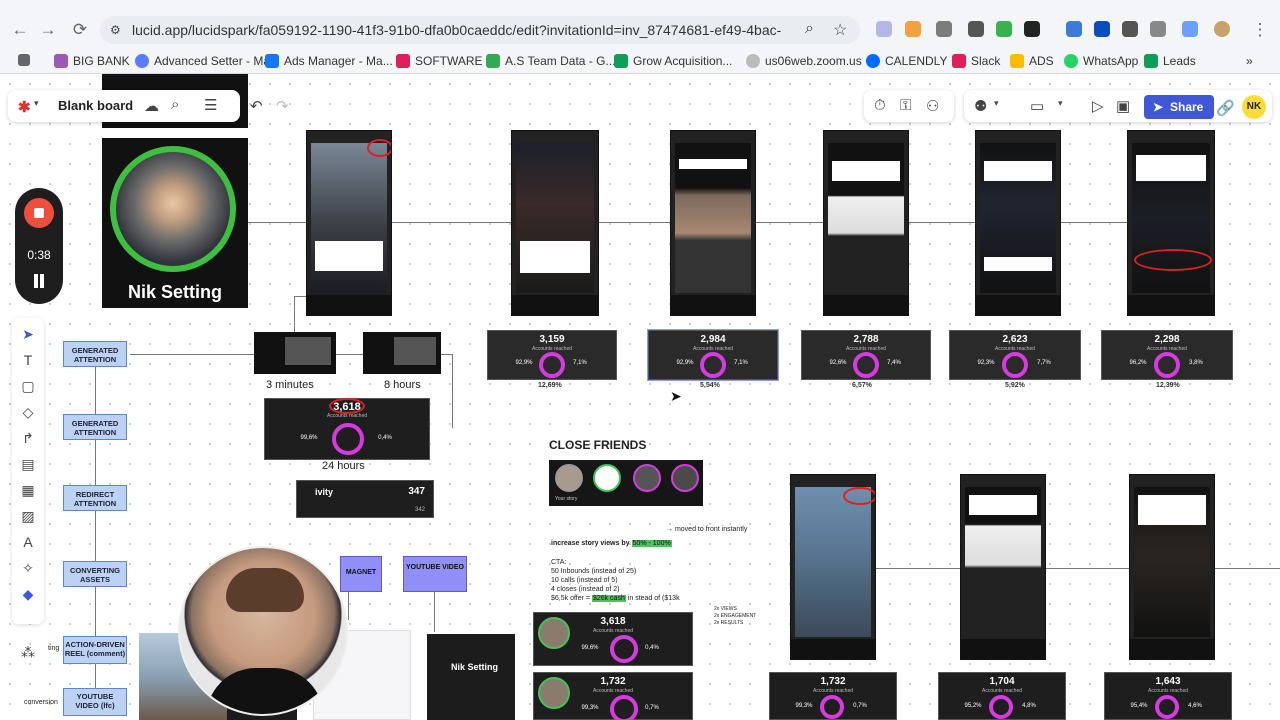 The height and width of the screenshot is (720, 1280). What do you see at coordinates (880, 105) in the screenshot?
I see `timer-icon: ⏱` at bounding box center [880, 105].